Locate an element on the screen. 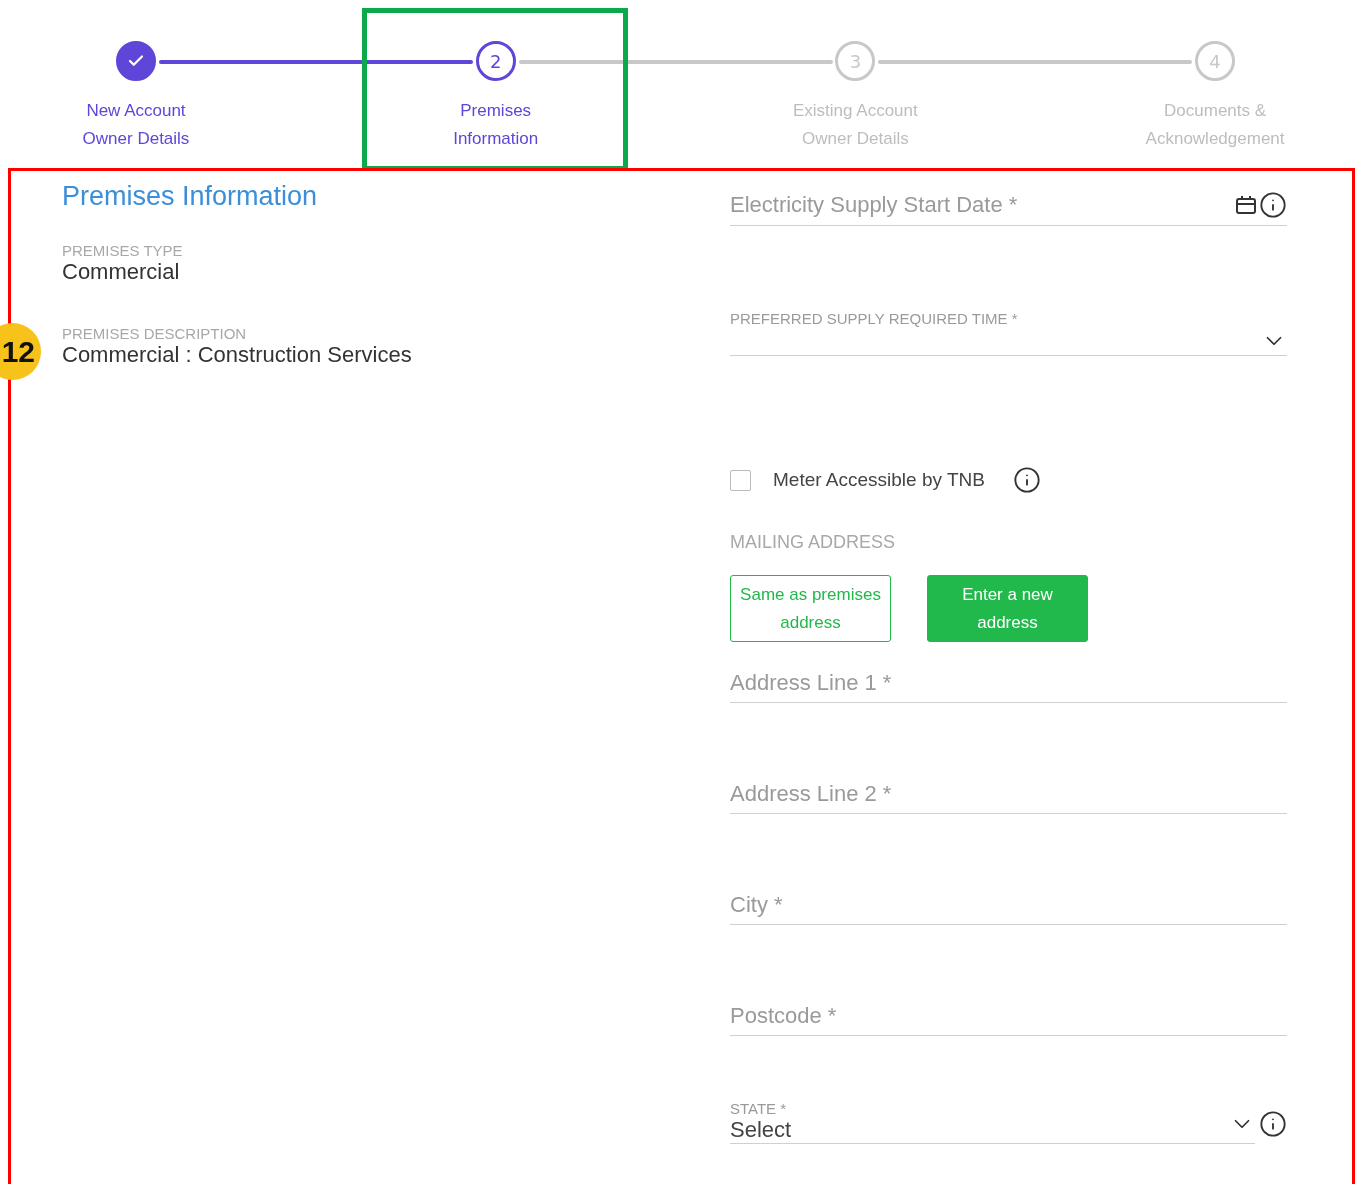 The height and width of the screenshot is (1184, 1358). section-label: MAILING ADDRESS is located at coordinates (813, 542).